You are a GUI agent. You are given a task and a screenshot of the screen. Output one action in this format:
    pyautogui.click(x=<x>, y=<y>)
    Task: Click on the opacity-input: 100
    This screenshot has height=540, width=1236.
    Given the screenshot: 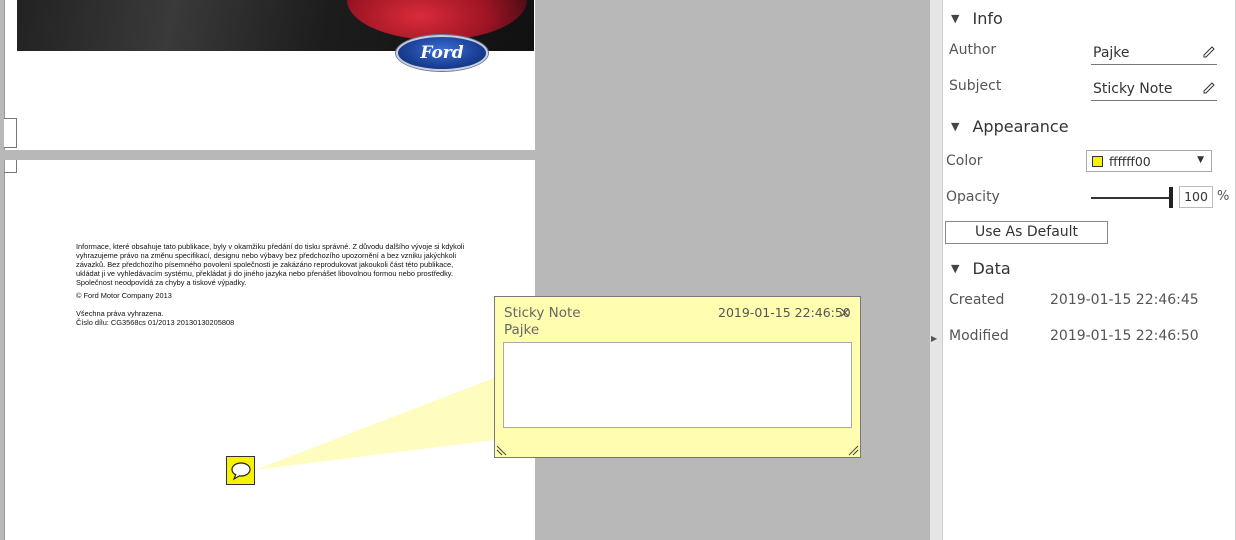 What is the action you would take?
    pyautogui.click(x=1196, y=197)
    